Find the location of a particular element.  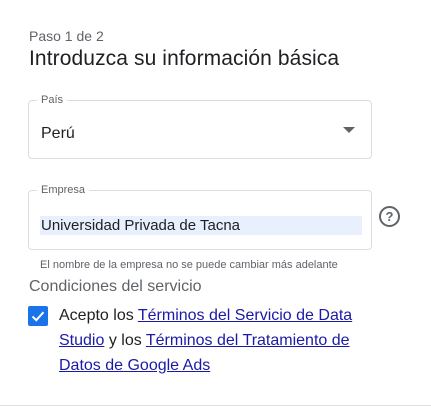

terms-checkbox is located at coordinates (38, 316).